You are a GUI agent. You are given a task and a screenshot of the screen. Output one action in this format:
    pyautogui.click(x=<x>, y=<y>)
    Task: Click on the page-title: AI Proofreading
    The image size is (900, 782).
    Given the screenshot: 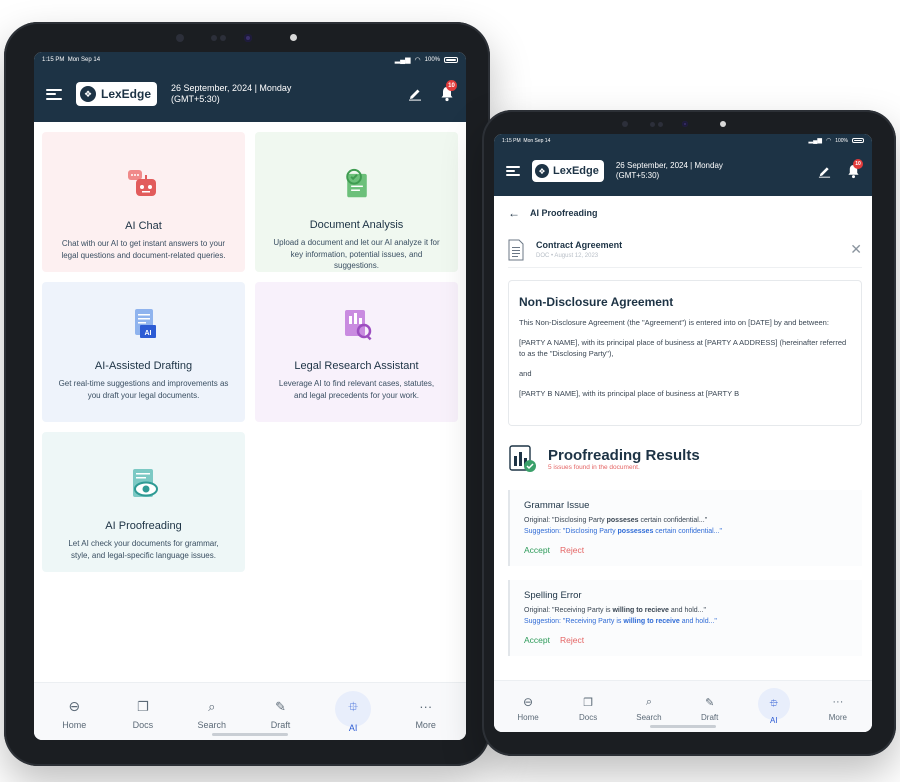 What is the action you would take?
    pyautogui.click(x=564, y=213)
    